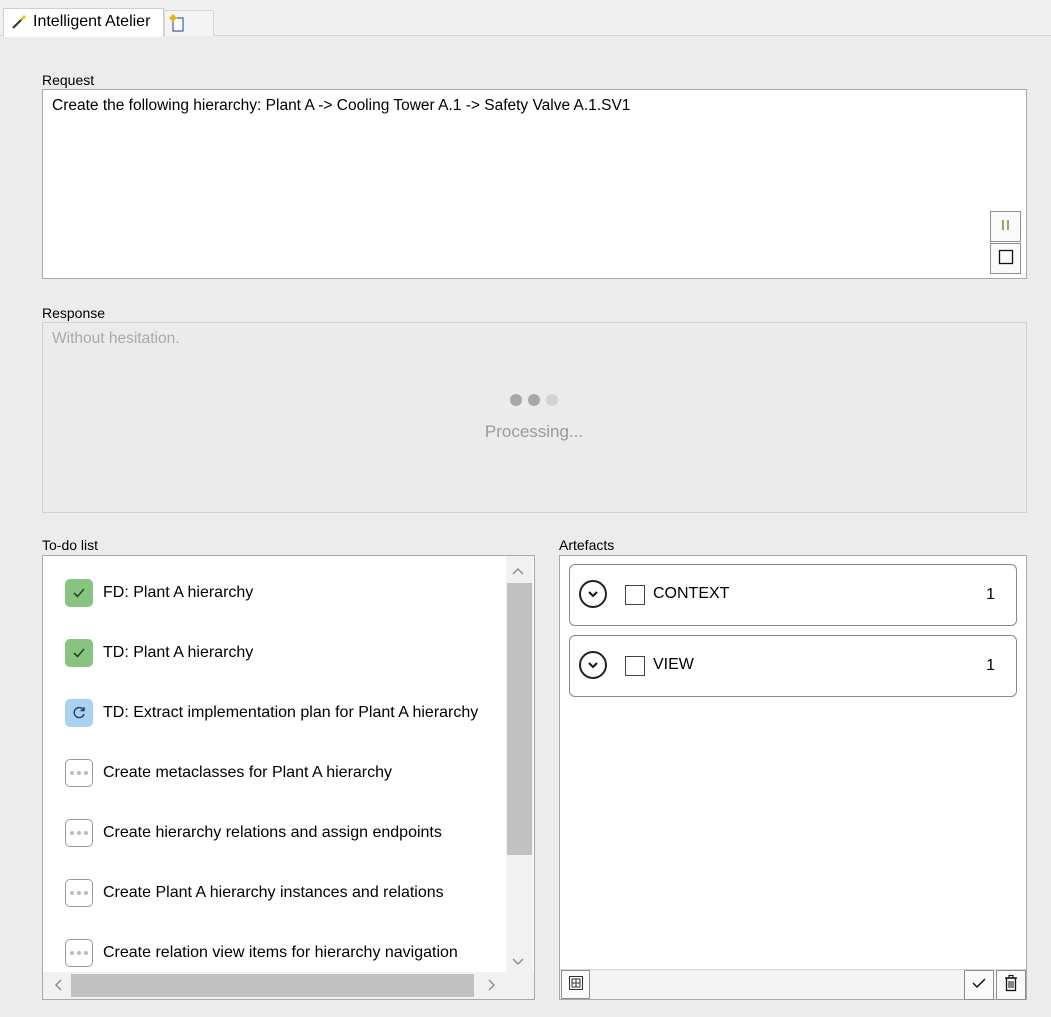 The width and height of the screenshot is (1051, 1017). What do you see at coordinates (178, 593) in the screenshot?
I see `todo-item-label: FD: Plant A hierarchy` at bounding box center [178, 593].